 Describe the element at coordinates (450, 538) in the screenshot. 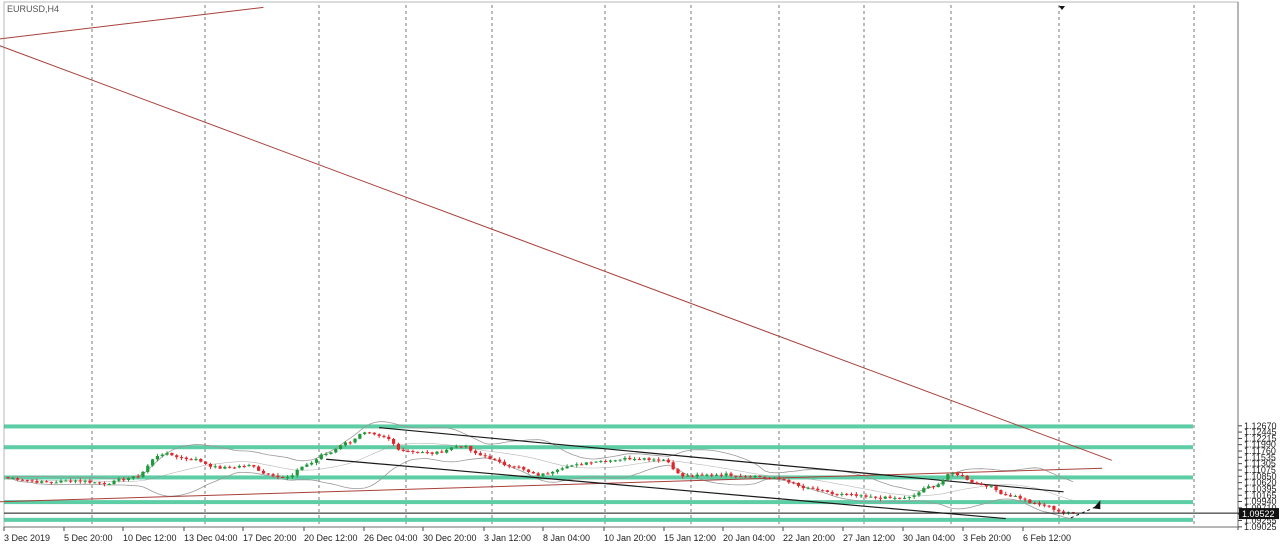

I see `x-tick-label: 30 Dec 20:00` at that location.